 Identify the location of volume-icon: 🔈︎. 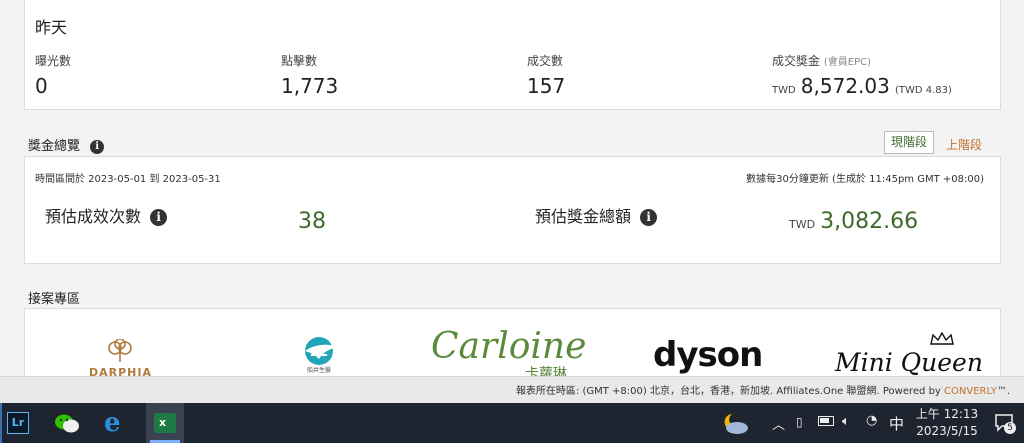
(846, 421).